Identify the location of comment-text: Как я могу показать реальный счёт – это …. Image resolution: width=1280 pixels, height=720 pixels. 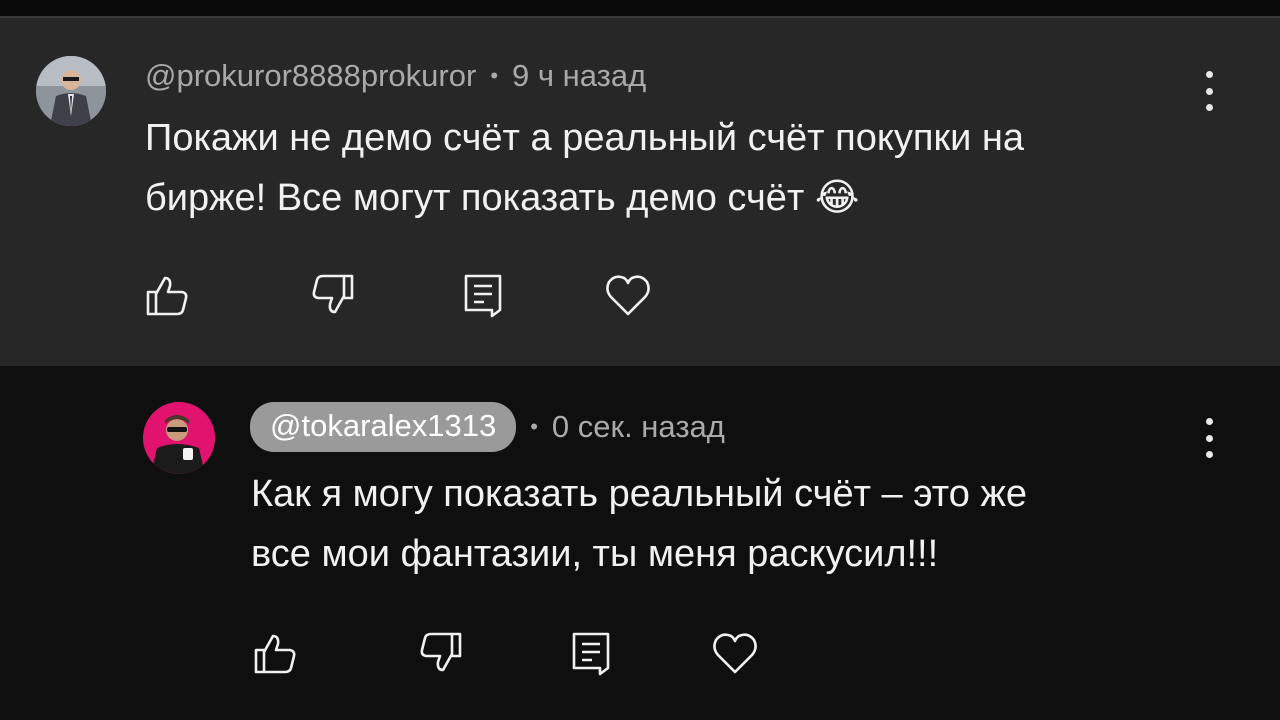
(639, 524).